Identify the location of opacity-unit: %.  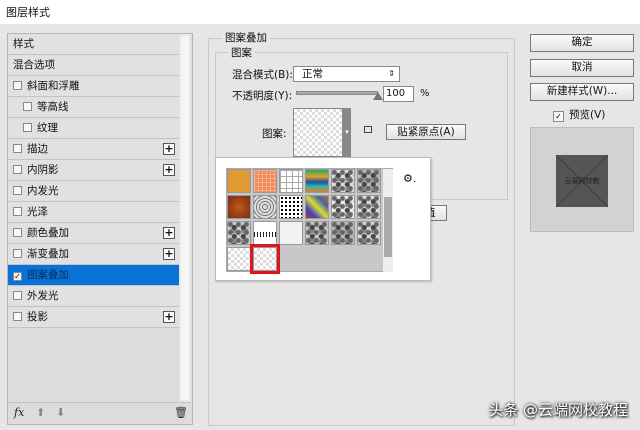
(425, 93).